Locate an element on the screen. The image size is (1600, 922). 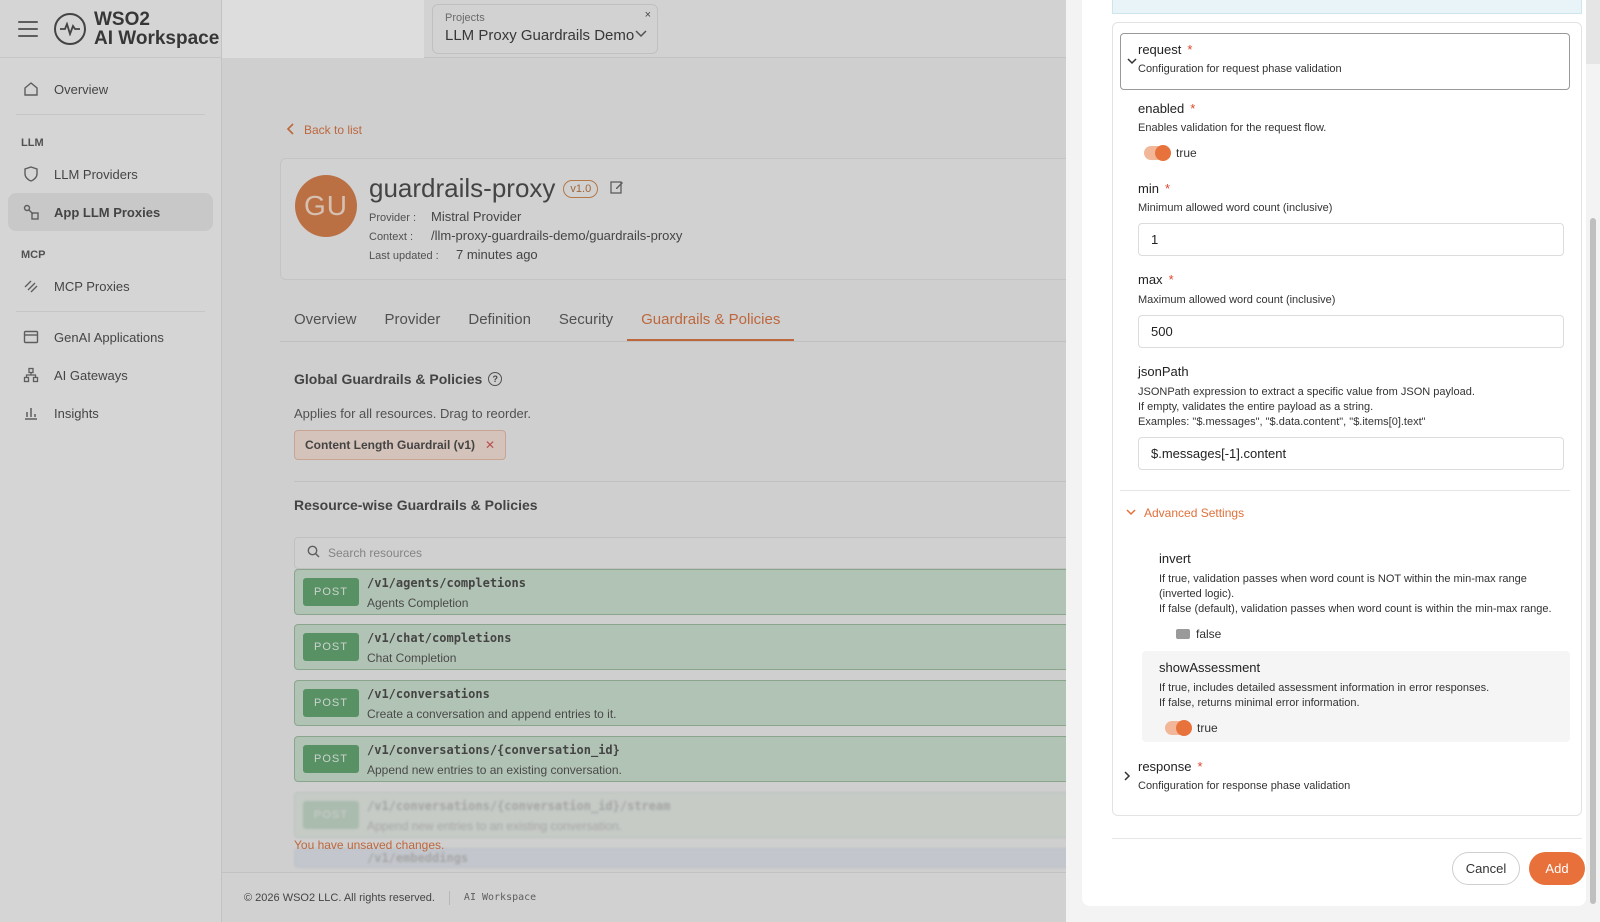
jsonpath-input: $.messages[-1].content is located at coordinates (1351, 453).